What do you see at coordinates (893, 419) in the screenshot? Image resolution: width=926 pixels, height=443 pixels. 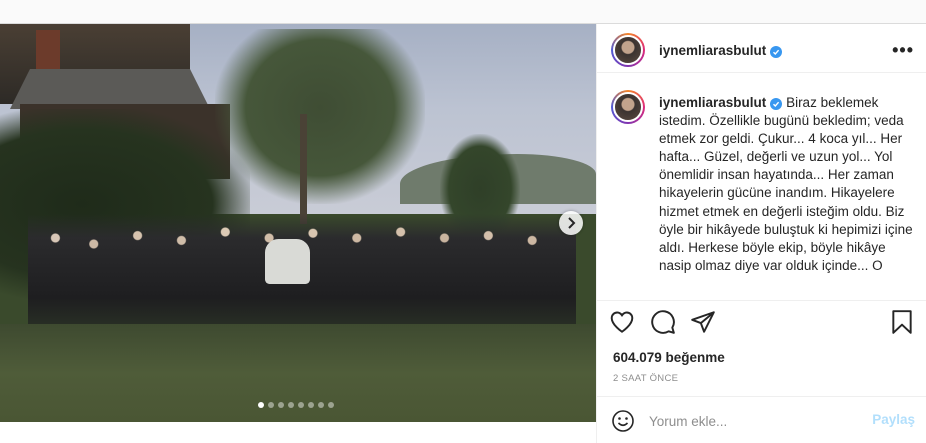 I see `post-comment-button: Paylaş` at bounding box center [893, 419].